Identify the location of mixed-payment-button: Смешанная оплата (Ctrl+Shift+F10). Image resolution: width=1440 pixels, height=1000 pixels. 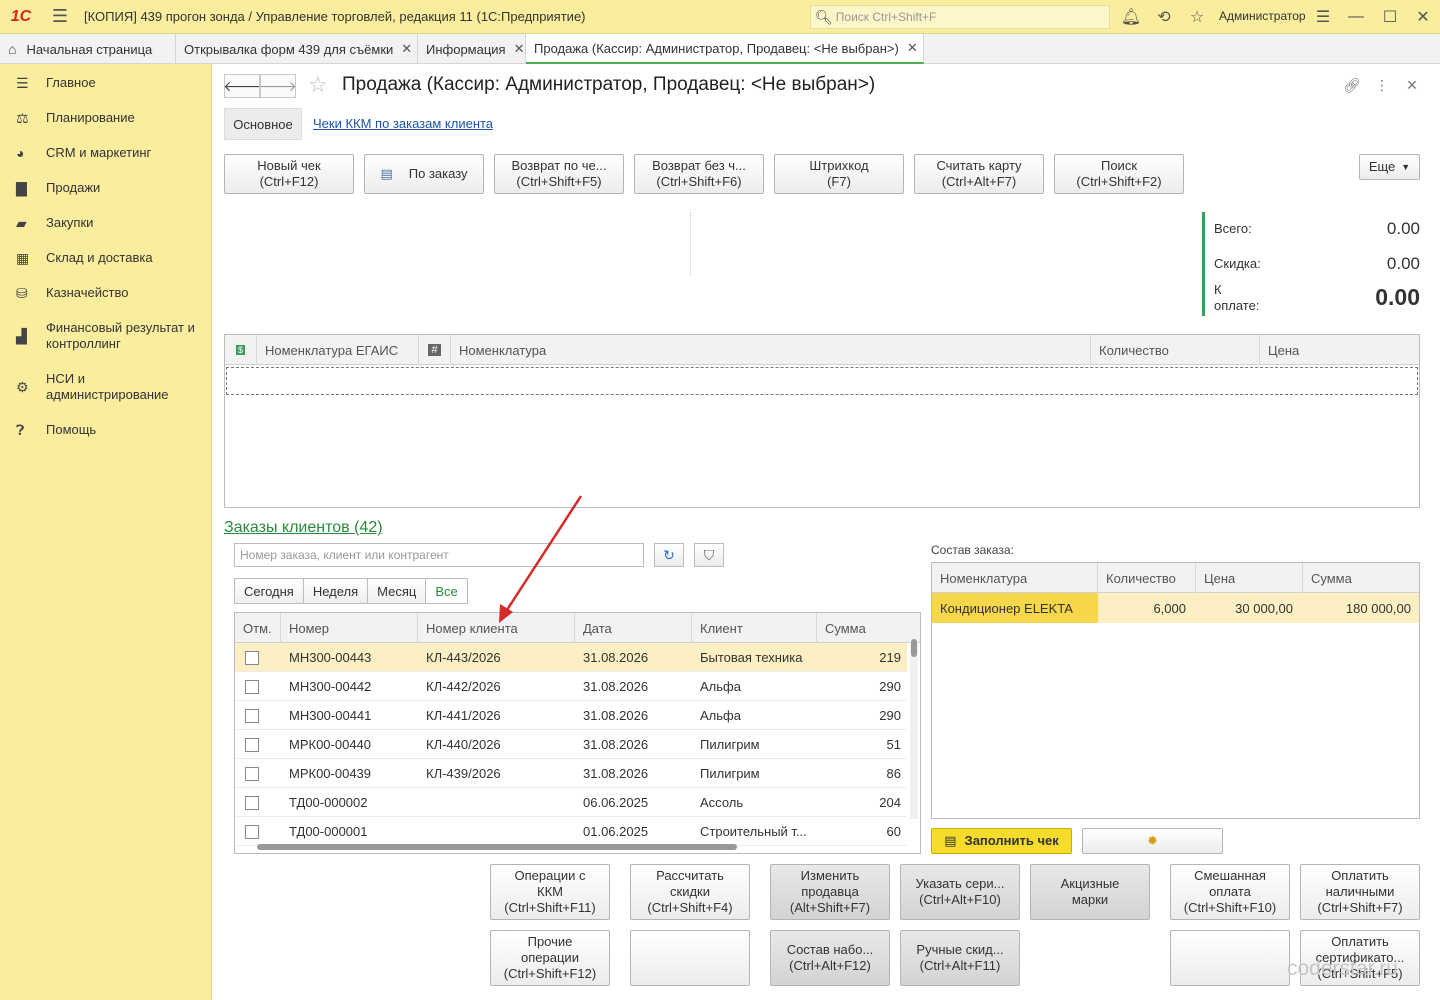
(1230, 892).